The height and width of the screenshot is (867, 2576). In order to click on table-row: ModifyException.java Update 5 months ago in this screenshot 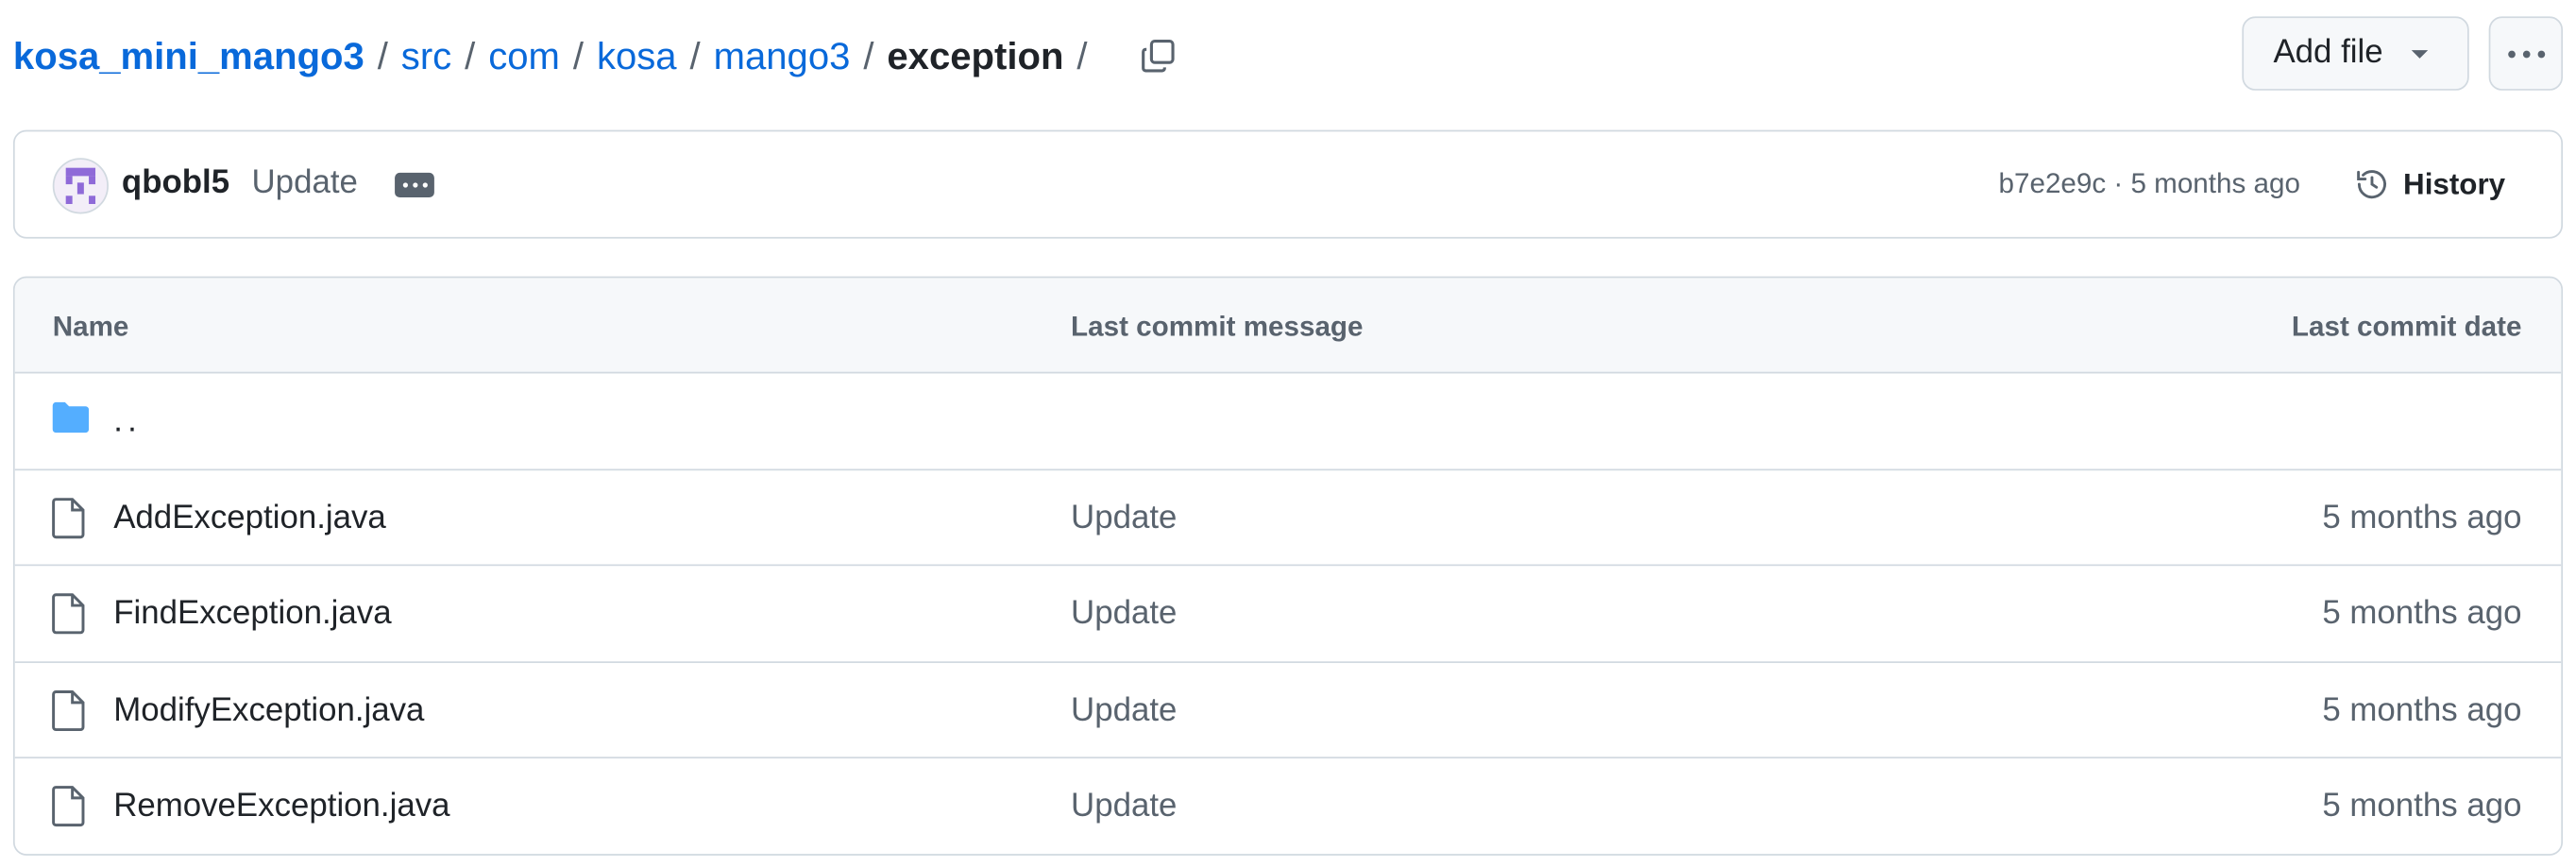, I will do `click(1288, 710)`.